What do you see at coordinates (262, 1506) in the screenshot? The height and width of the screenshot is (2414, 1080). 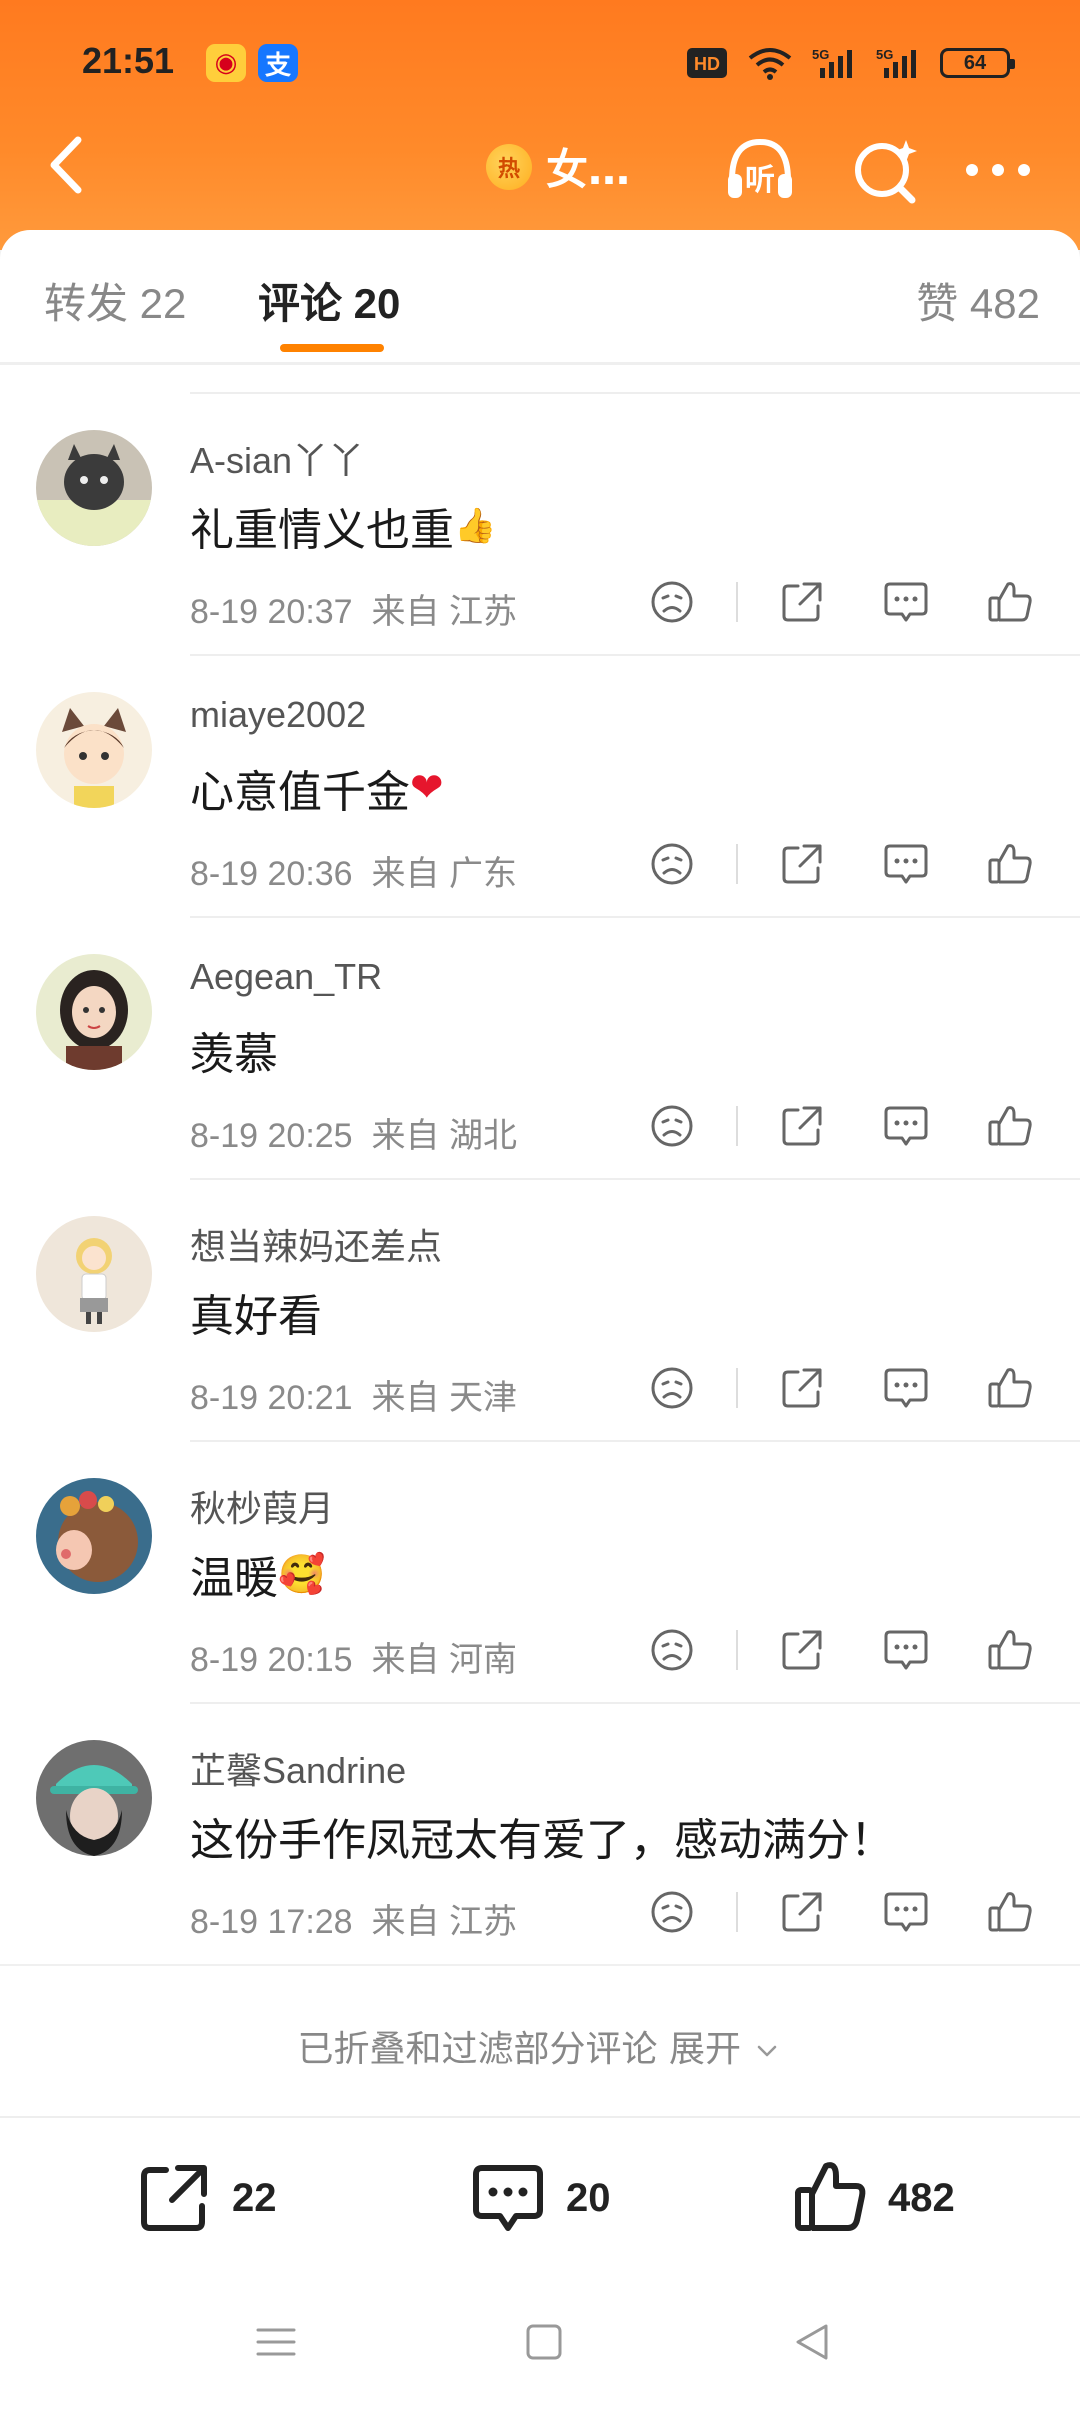 I see `username: 秋杪葭月` at bounding box center [262, 1506].